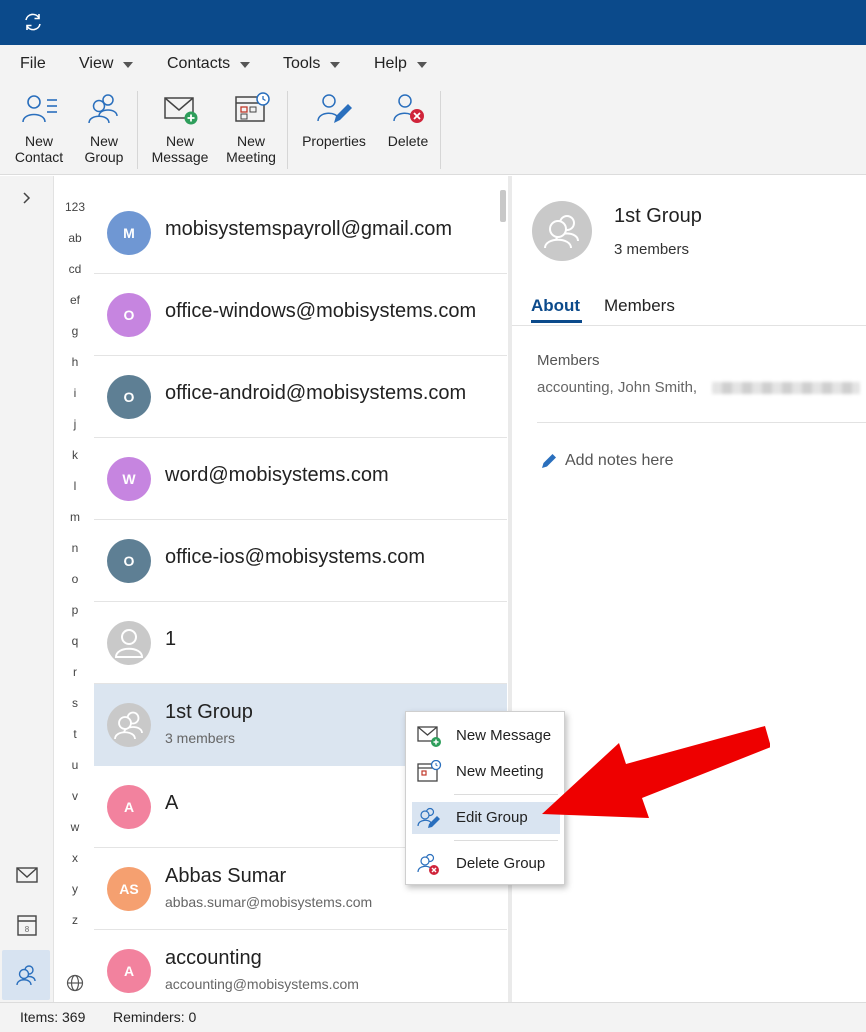 The height and width of the screenshot is (1032, 866). I want to click on contact-row: Ooffice-windows@mobisystems.com, so click(300, 315).